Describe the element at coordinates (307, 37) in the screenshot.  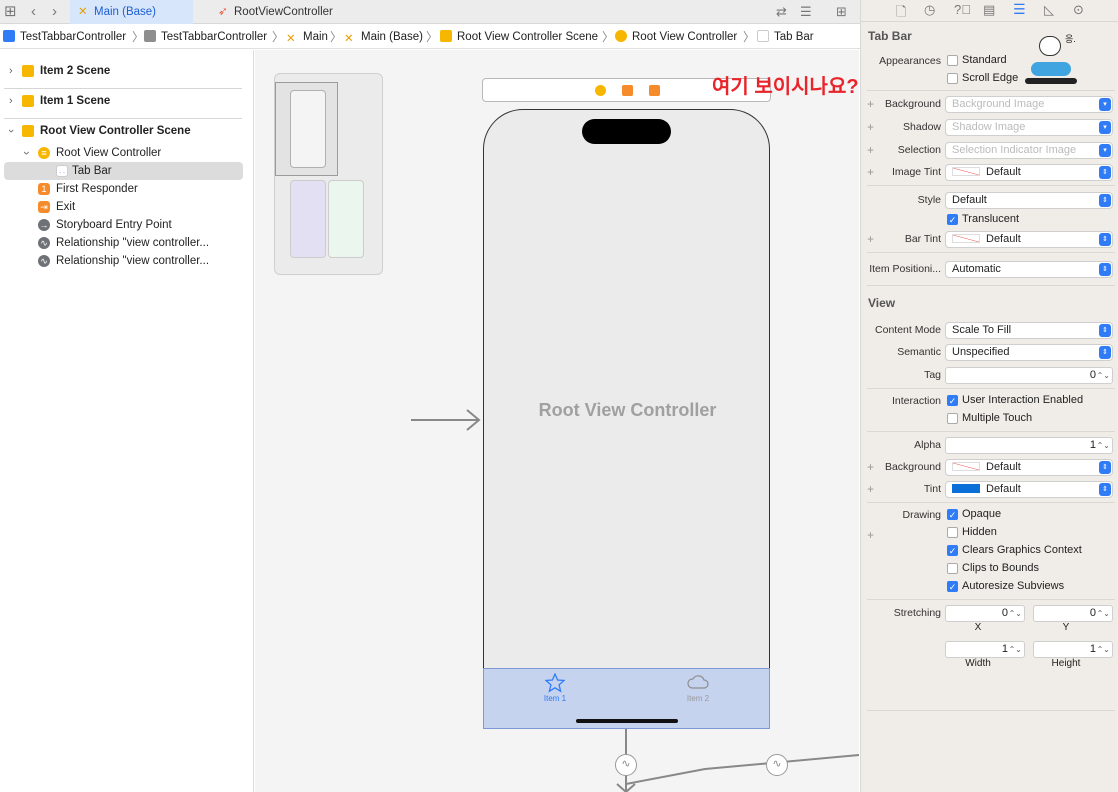
I see `breadcrumb-main: ✕ Main` at that location.